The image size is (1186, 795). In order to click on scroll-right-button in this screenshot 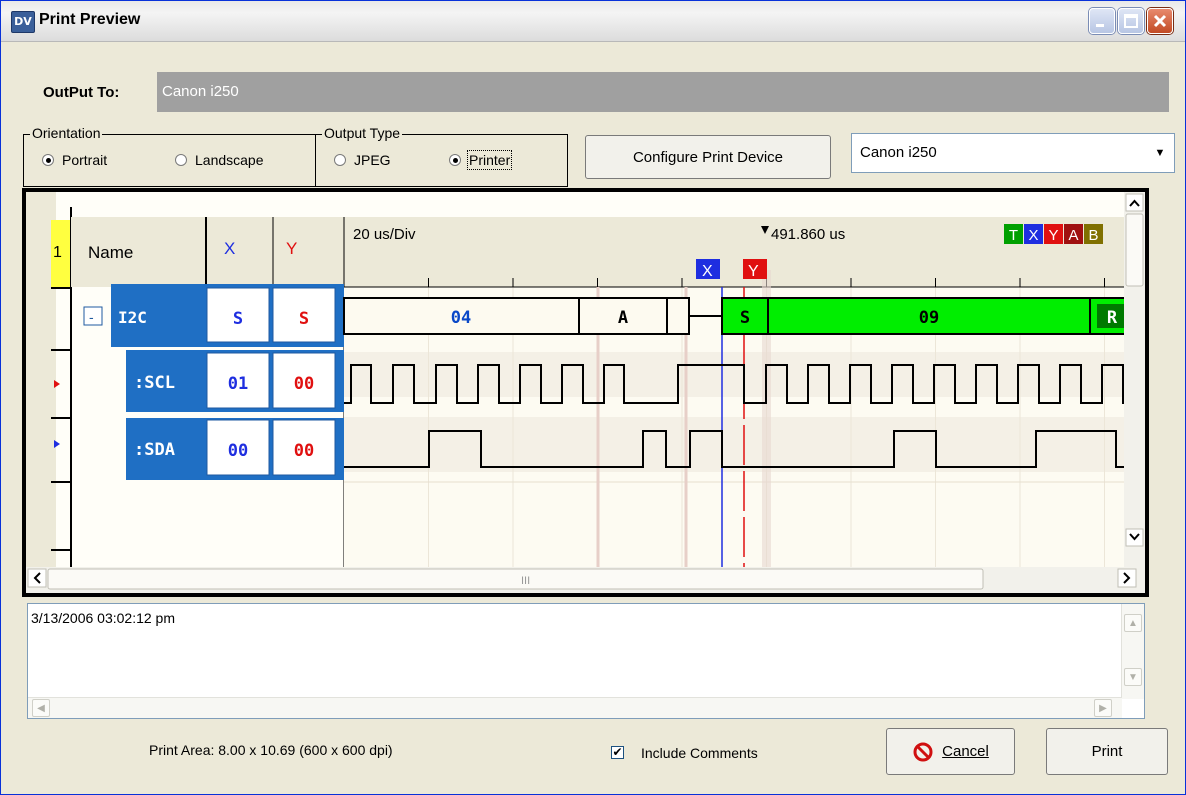, I will do `click(1127, 578)`.